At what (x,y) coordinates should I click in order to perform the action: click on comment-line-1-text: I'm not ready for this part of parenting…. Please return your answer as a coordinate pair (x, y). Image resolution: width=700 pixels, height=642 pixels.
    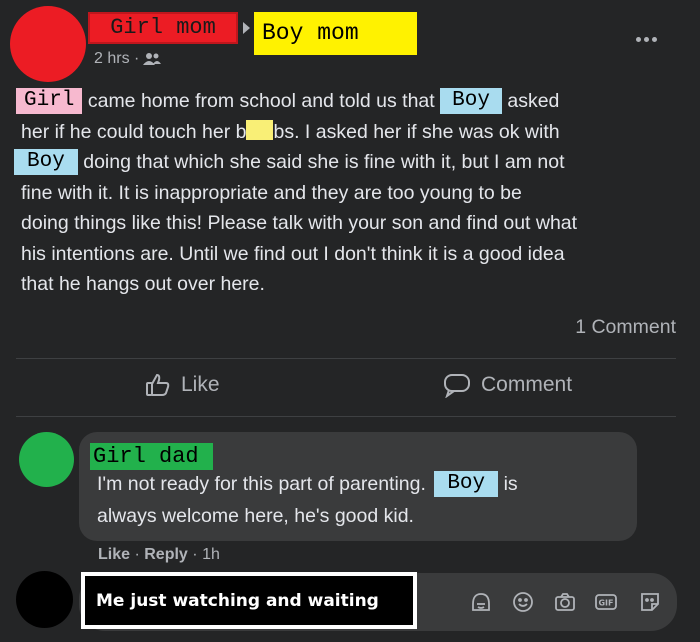
    Looking at the image, I should click on (261, 484).